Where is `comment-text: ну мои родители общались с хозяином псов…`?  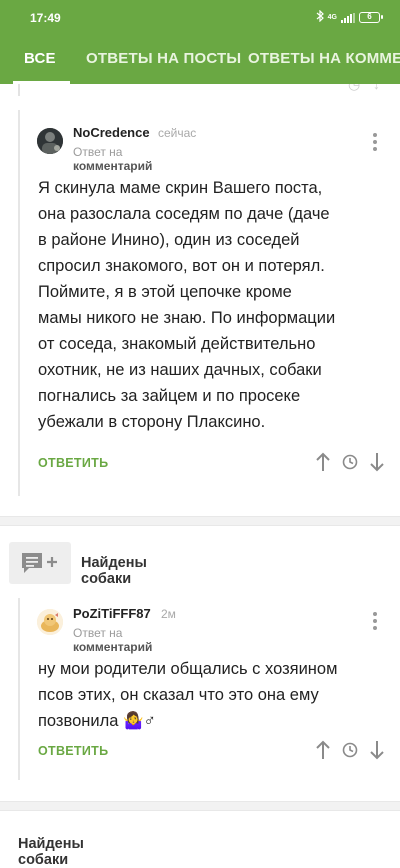 comment-text: ну мои родители общались с хозяином псов… is located at coordinates (188, 695).